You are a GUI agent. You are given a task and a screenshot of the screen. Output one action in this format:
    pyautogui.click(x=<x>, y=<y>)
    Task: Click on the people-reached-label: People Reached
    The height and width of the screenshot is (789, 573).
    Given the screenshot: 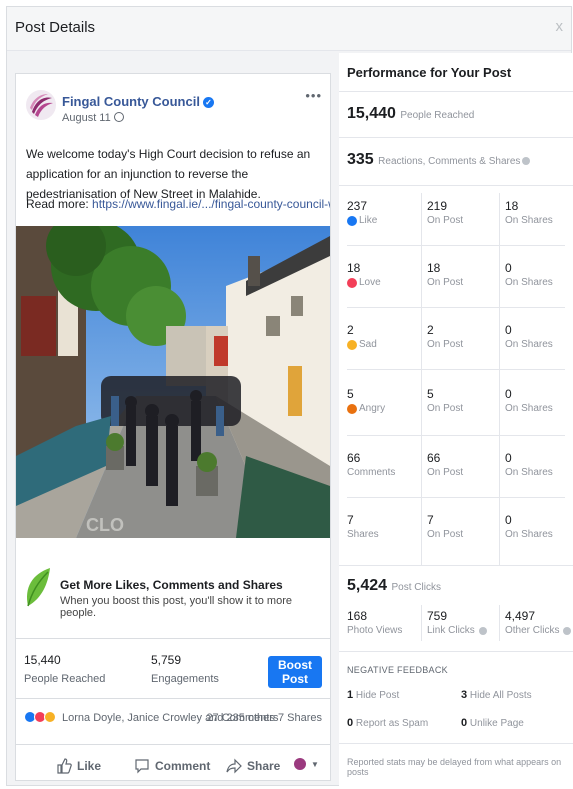 What is the action you would take?
    pyautogui.click(x=65, y=679)
    